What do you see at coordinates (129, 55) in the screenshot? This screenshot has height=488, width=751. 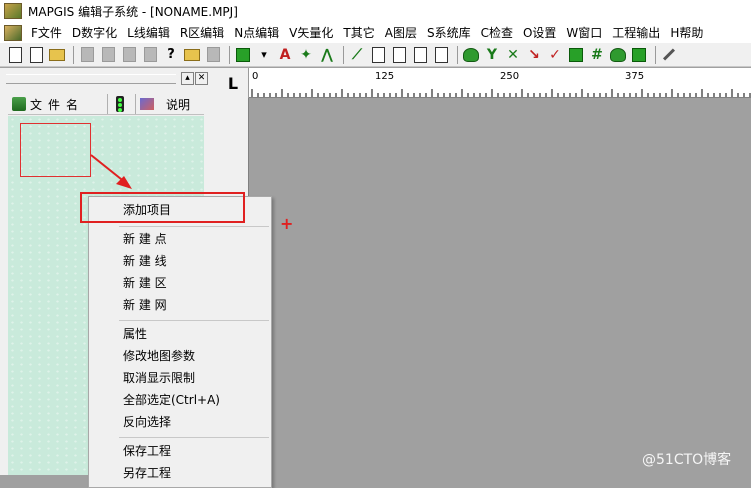 I see `print-icon` at bounding box center [129, 55].